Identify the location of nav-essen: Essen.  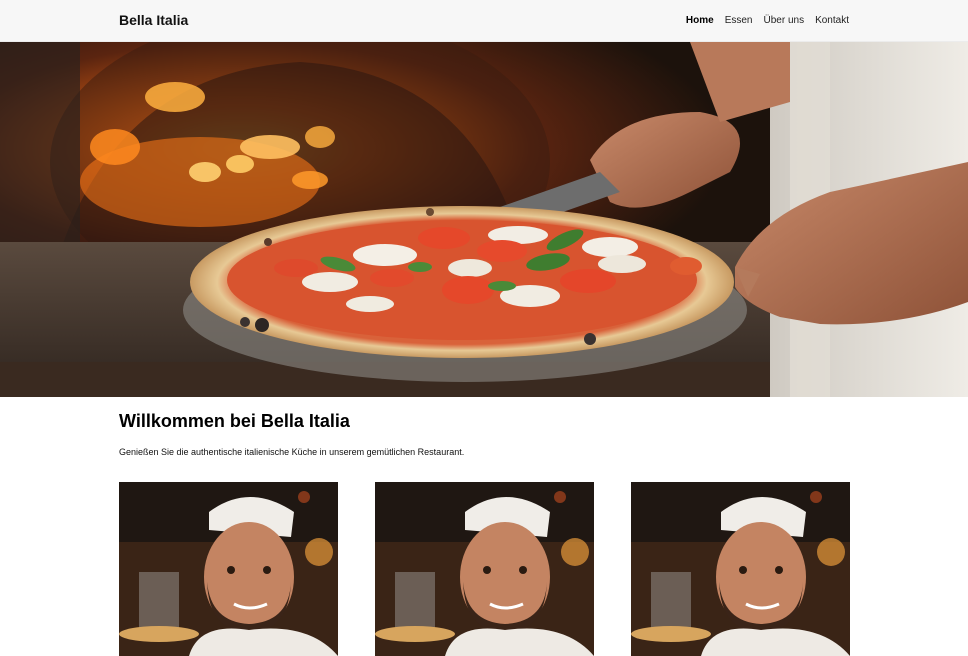
(739, 20).